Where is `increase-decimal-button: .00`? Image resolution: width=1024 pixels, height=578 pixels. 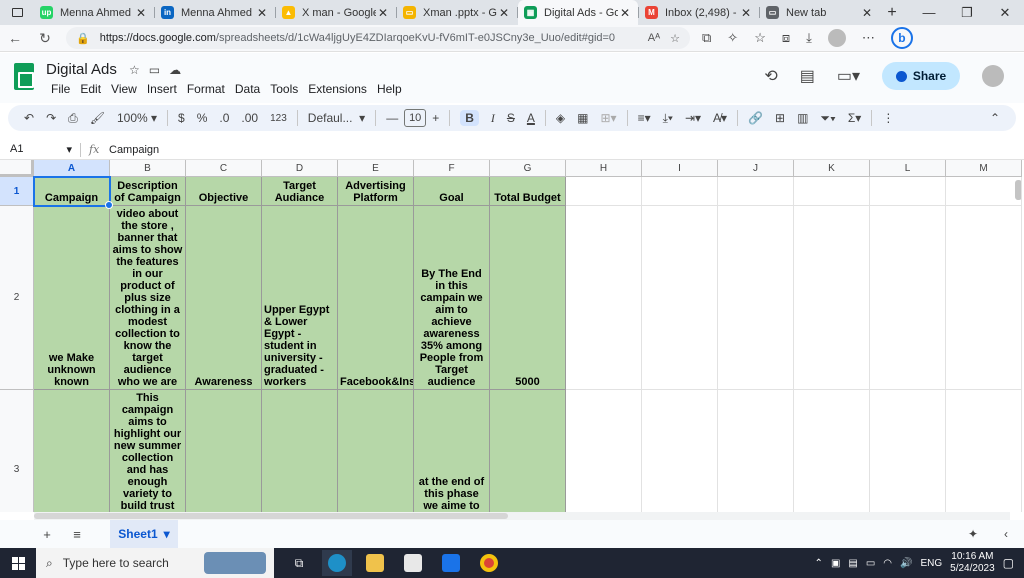 increase-decimal-button: .00 is located at coordinates (249, 118).